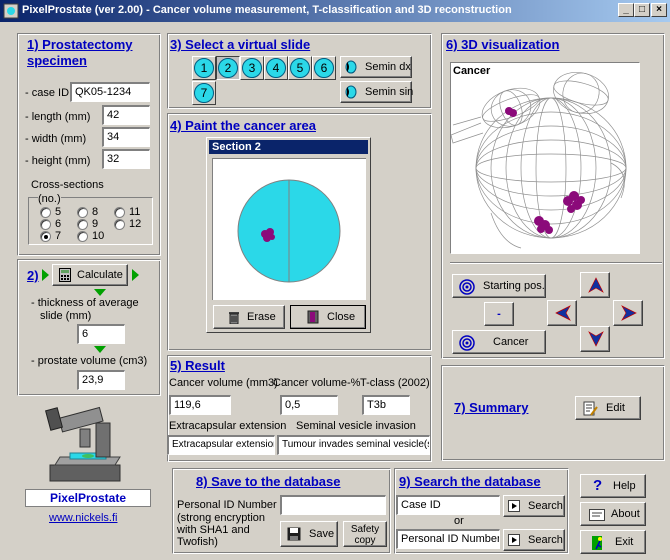  What do you see at coordinates (395, 383) in the screenshot?
I see `tclass-label: T-class (2002)` at bounding box center [395, 383].